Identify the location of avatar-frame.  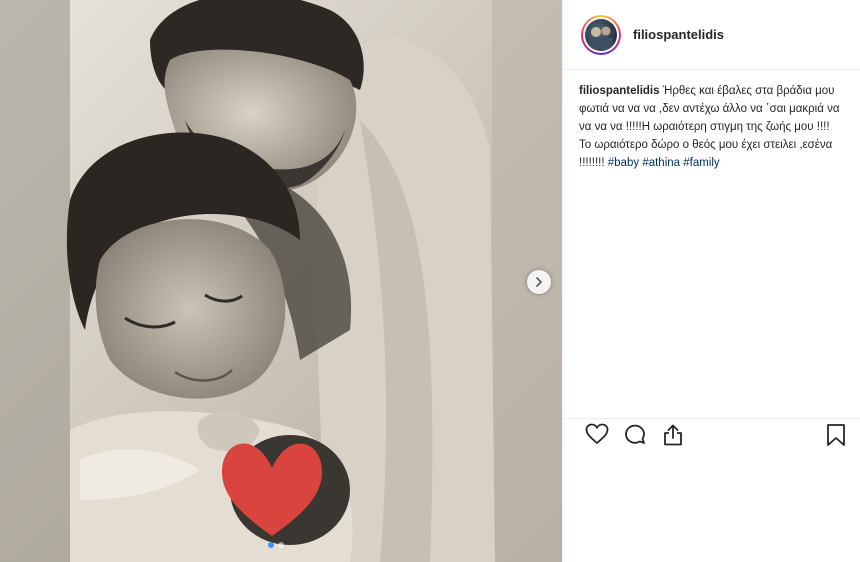
(601, 34).